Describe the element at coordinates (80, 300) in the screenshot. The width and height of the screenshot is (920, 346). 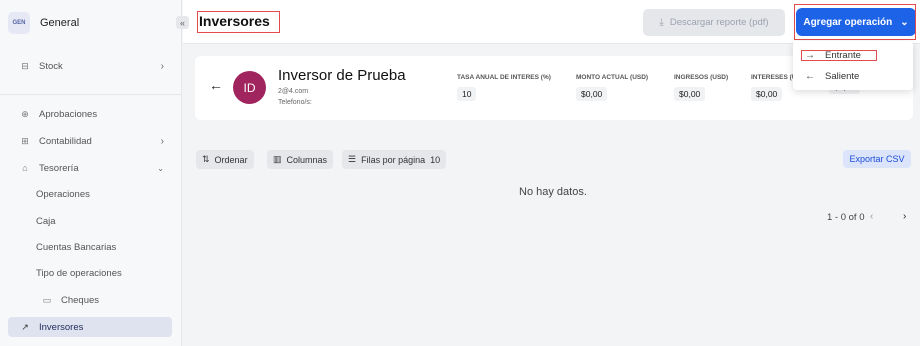
I see `sidebar-item-label: Cheques` at that location.